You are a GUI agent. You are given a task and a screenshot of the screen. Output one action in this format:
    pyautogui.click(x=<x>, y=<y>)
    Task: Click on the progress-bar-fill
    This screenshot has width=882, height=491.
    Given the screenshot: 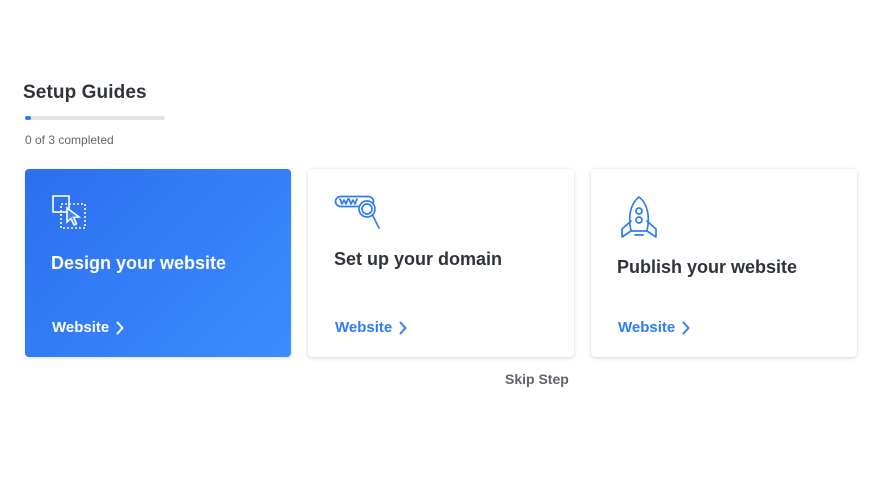 What is the action you would take?
    pyautogui.click(x=28, y=118)
    